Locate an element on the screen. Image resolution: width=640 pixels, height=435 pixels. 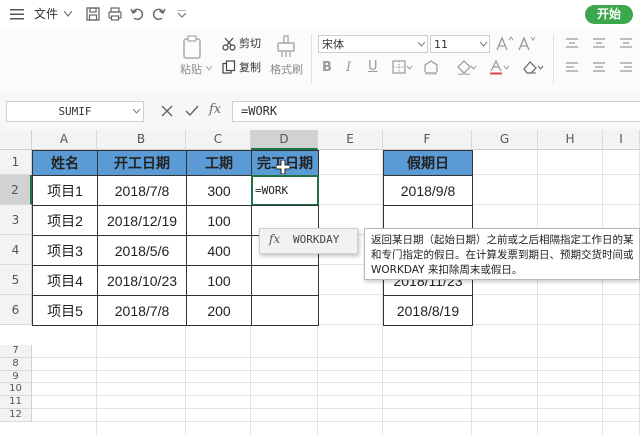
table-cell: 200 is located at coordinates (219, 310).